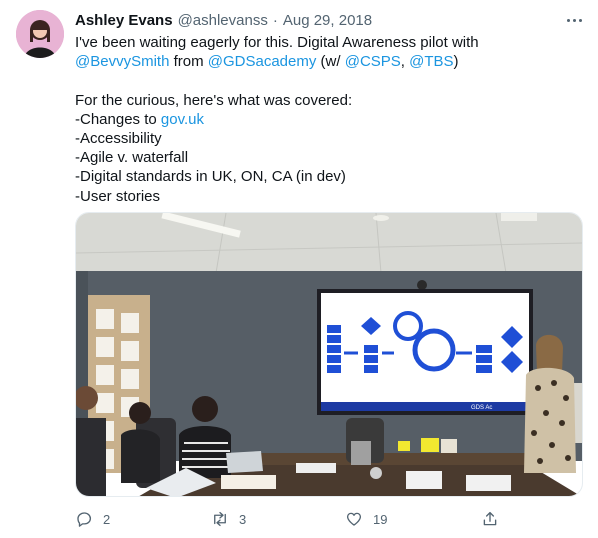 This screenshot has height=538, width=598. What do you see at coordinates (228, 519) in the screenshot?
I see `retweet-button: 3` at bounding box center [228, 519].